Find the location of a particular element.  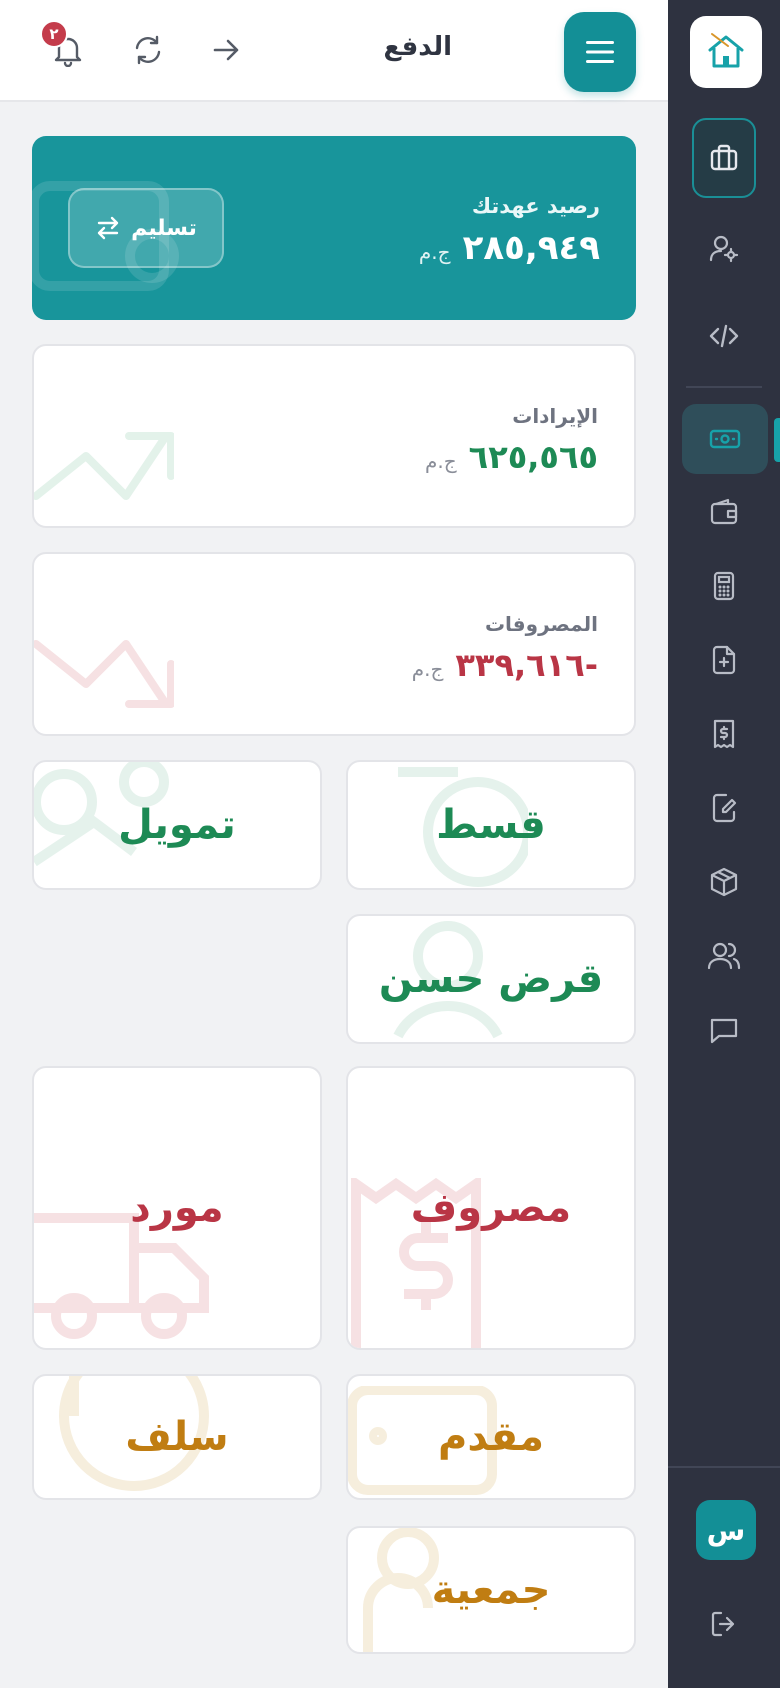

menu-button is located at coordinates (600, 52).